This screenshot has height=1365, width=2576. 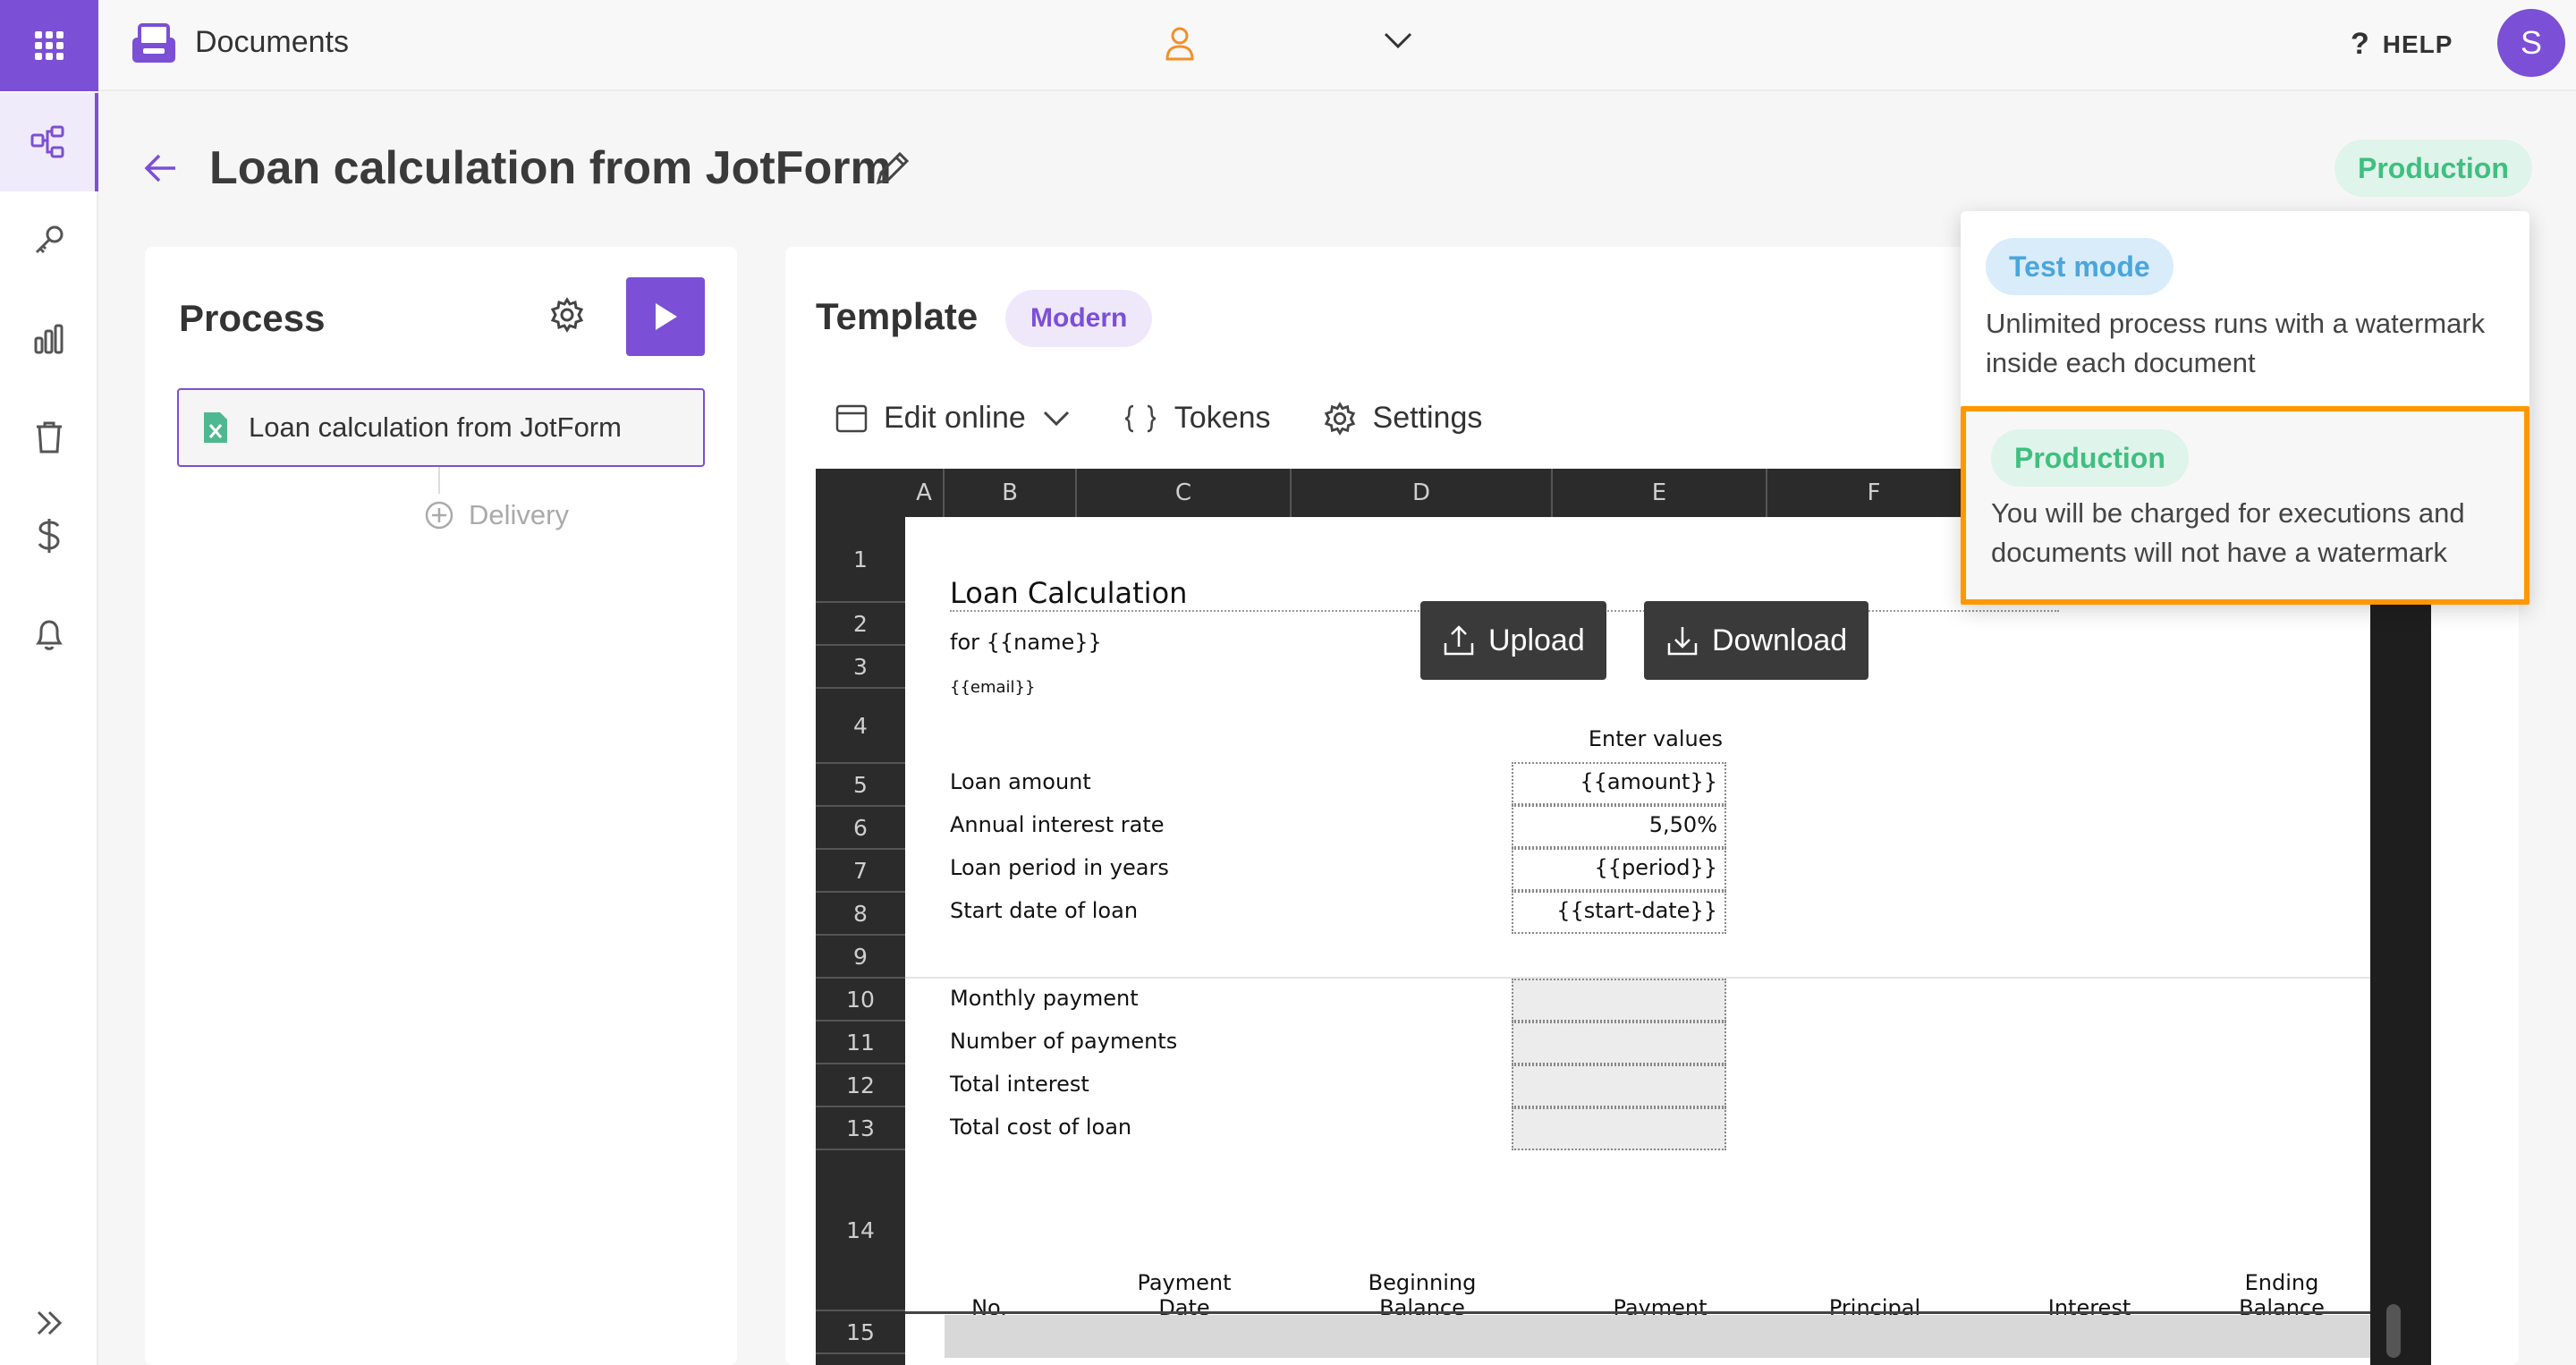 What do you see at coordinates (1019, 1084) in the screenshot?
I see `total-interest-label: Total interest` at bounding box center [1019, 1084].